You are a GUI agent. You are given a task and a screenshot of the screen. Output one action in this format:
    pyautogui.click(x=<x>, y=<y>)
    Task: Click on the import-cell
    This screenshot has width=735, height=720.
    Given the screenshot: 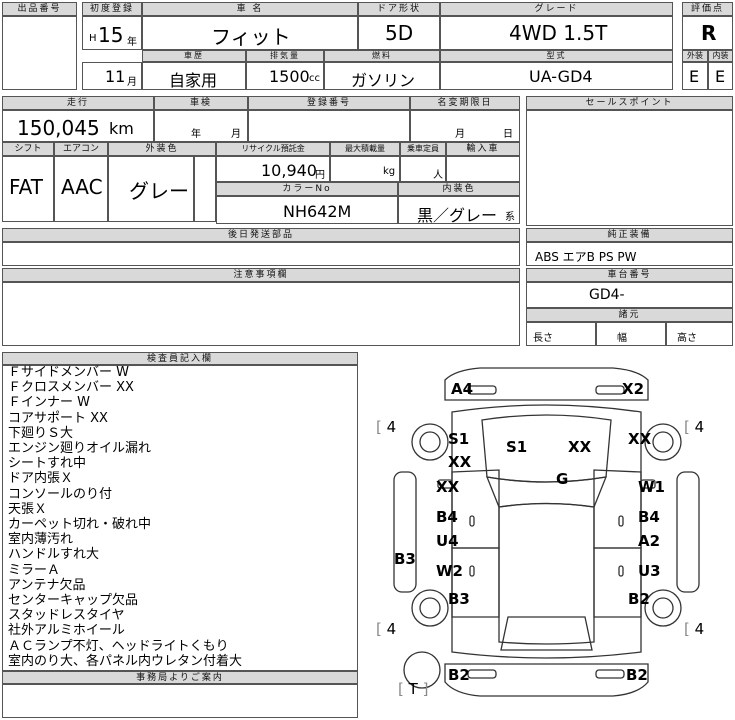 What is the action you would take?
    pyautogui.click(x=483, y=169)
    